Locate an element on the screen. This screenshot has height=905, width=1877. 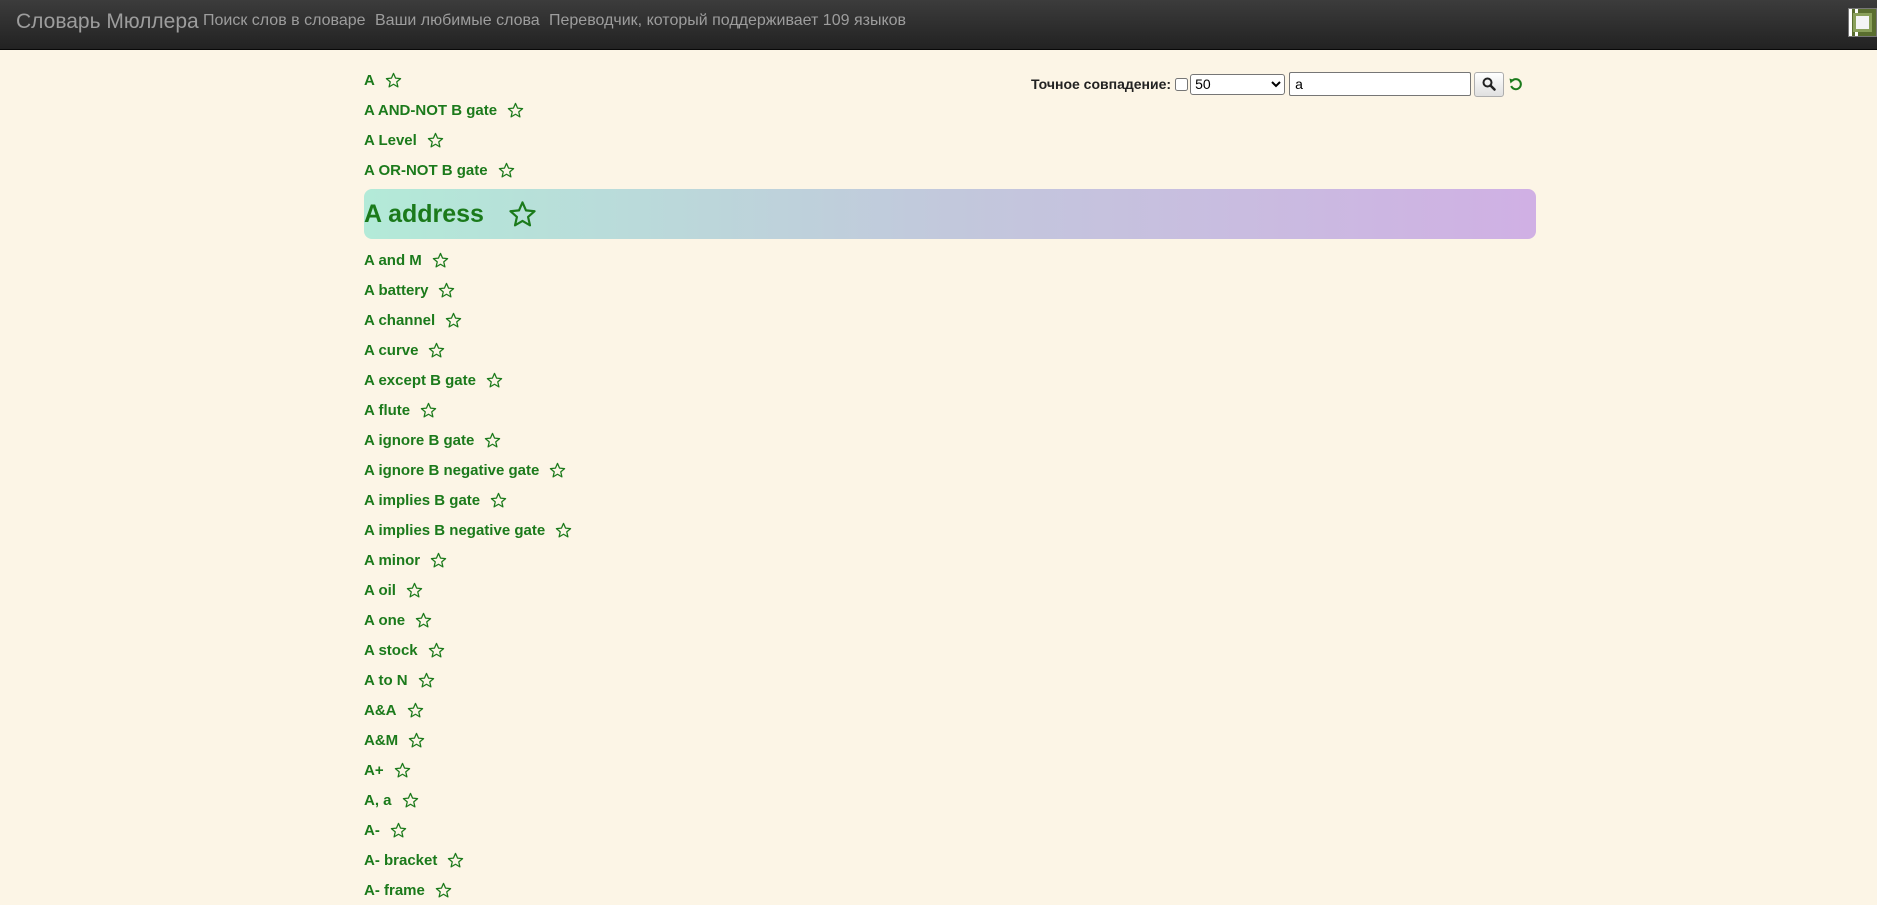
word-item: A implies B gate is located at coordinates (950, 500).